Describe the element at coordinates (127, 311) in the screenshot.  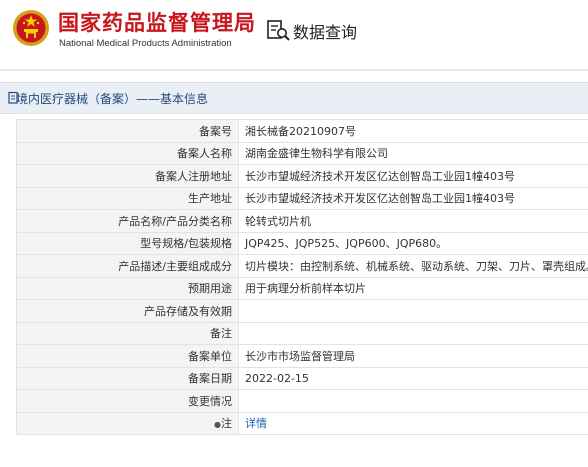
I see `field-label: 产品存储及有效期` at that location.